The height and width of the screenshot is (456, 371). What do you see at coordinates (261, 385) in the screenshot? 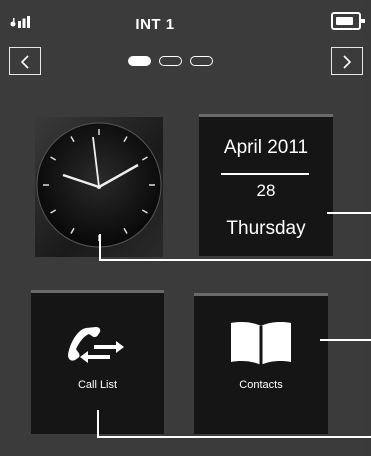
I see `contacts-label: Contacts` at bounding box center [261, 385].